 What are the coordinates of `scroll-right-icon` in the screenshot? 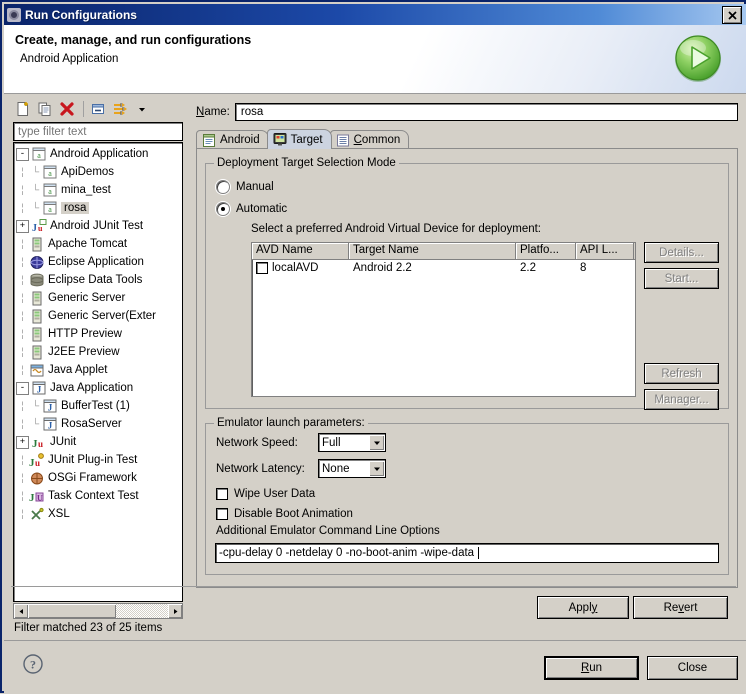 It's located at (175, 611).